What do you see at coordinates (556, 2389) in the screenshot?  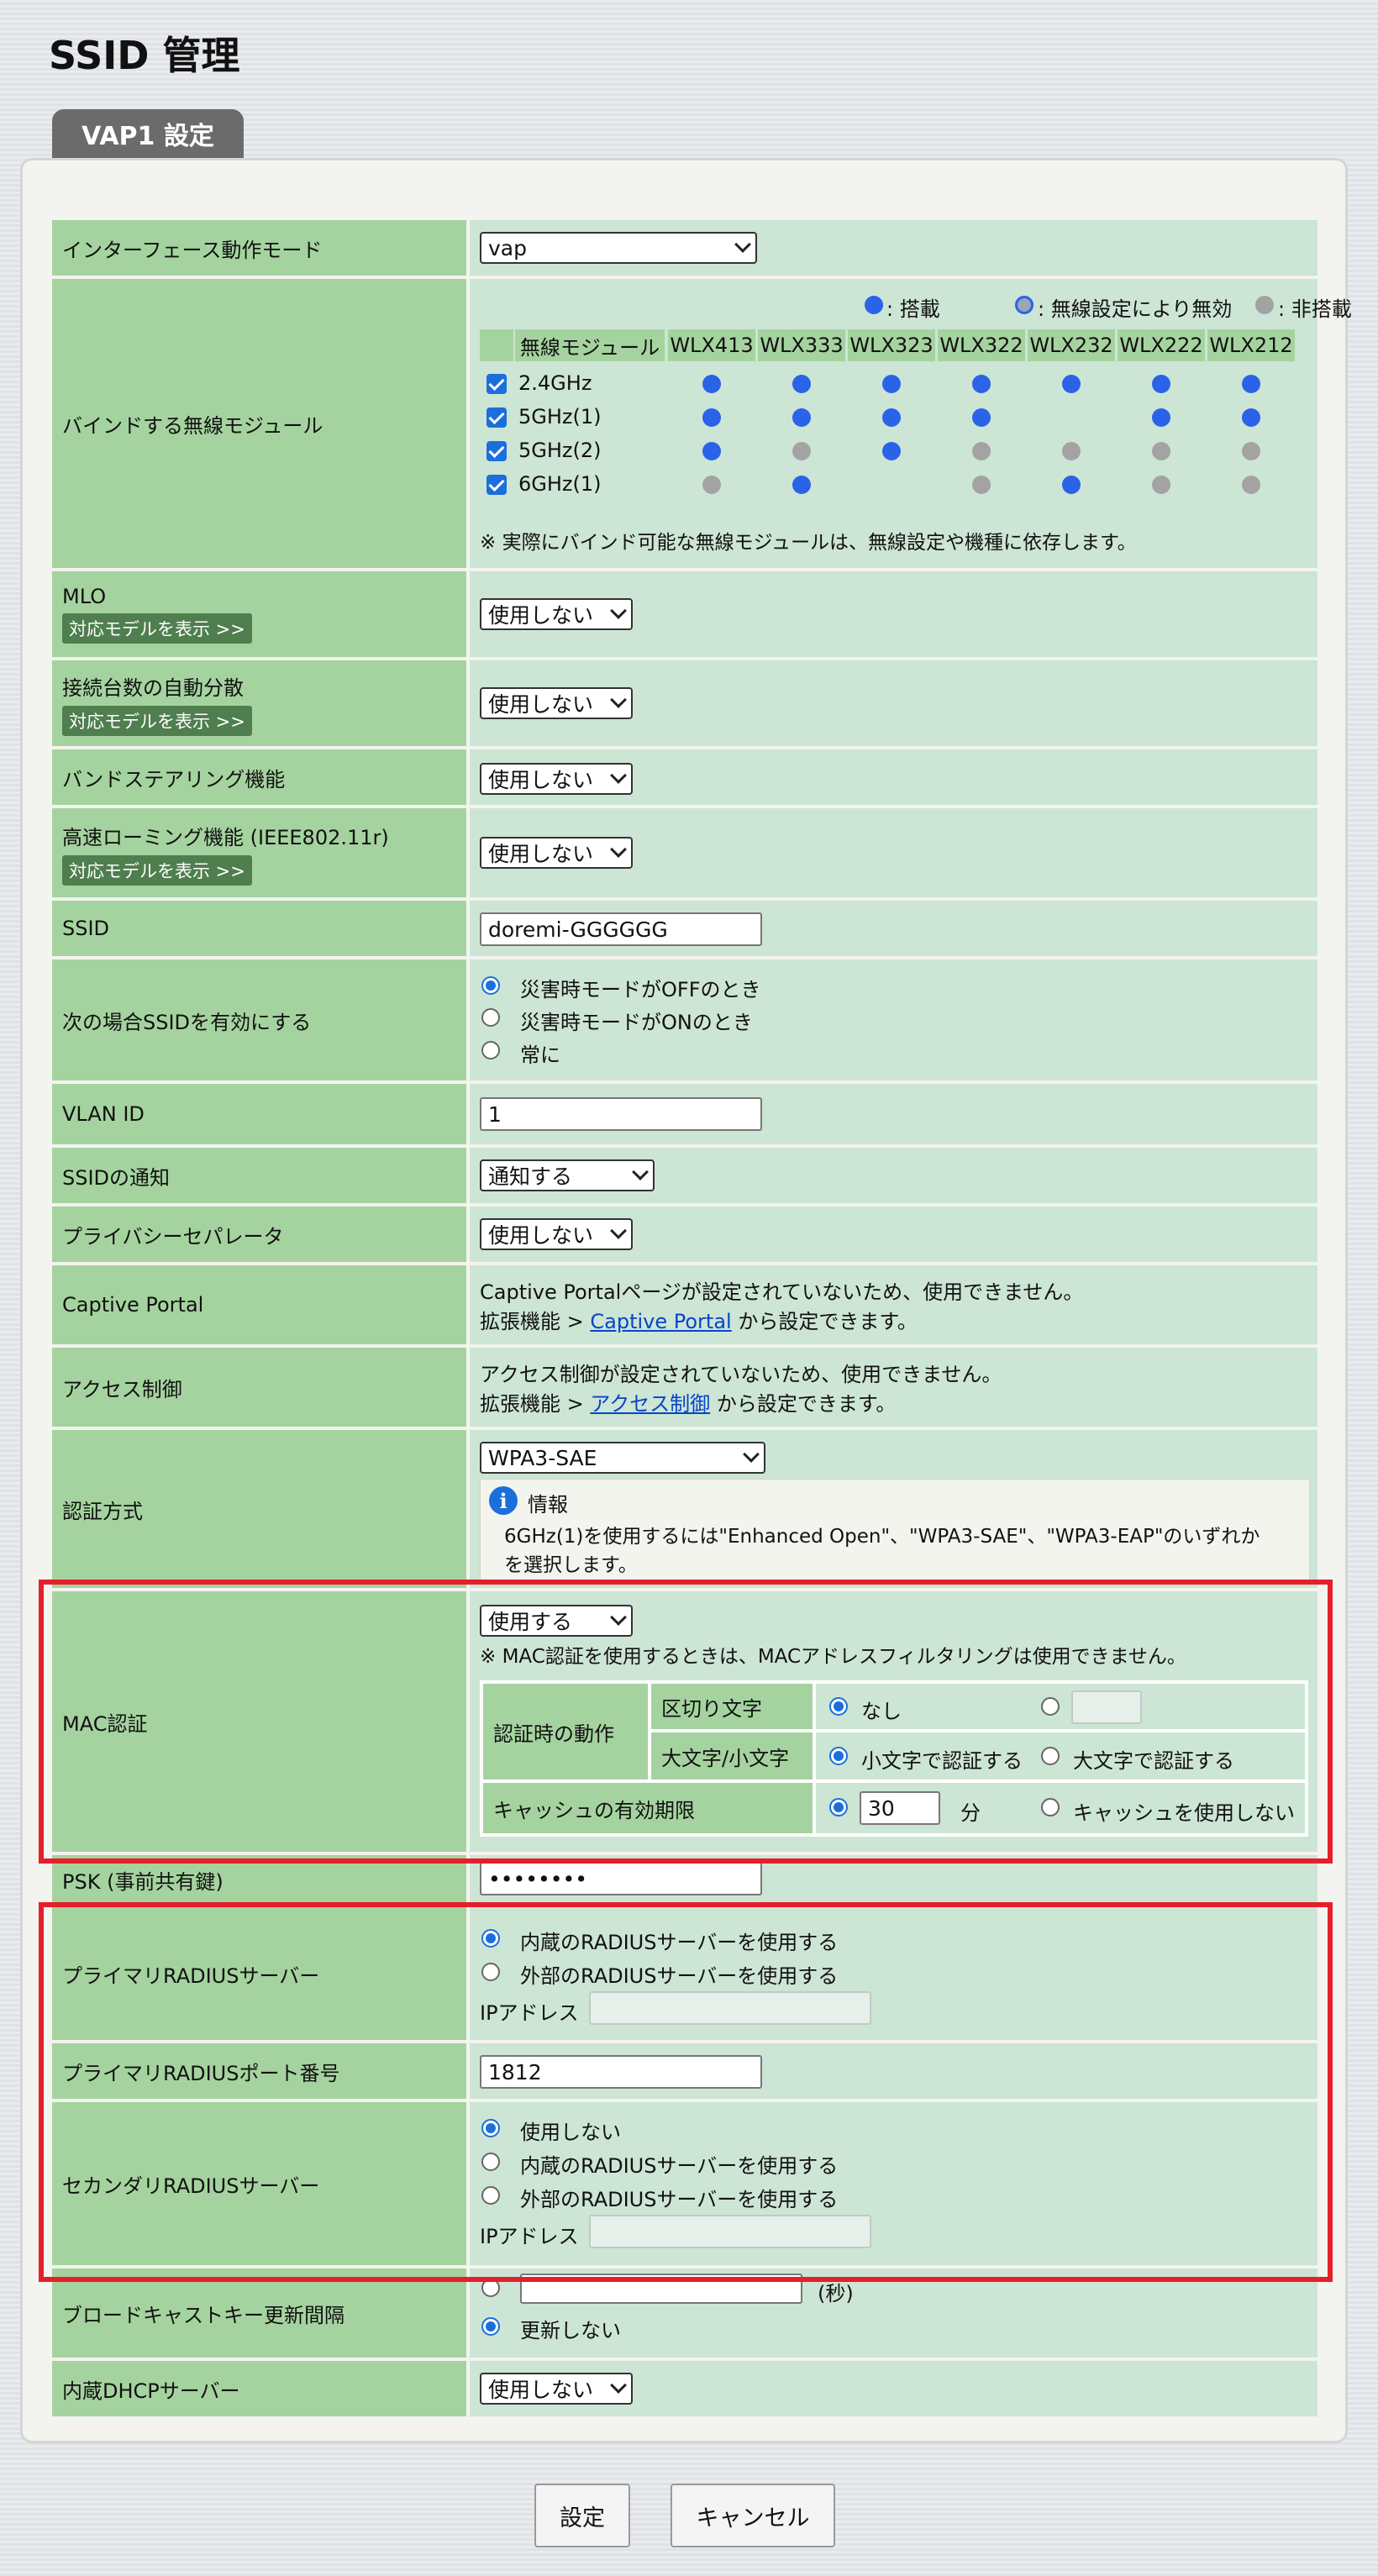 I see `dhcp-select: 使用しない` at bounding box center [556, 2389].